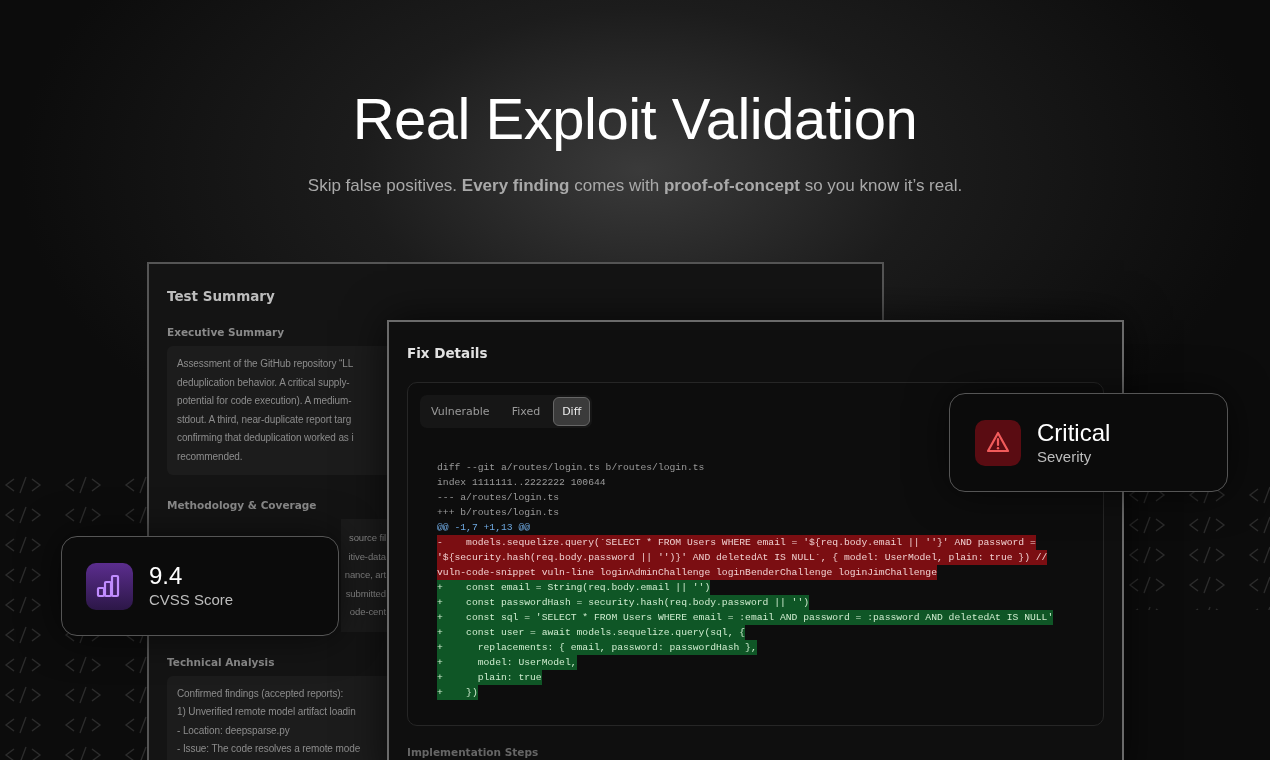 This screenshot has width=1270, height=760. I want to click on card-title: Fix Details, so click(448, 353).